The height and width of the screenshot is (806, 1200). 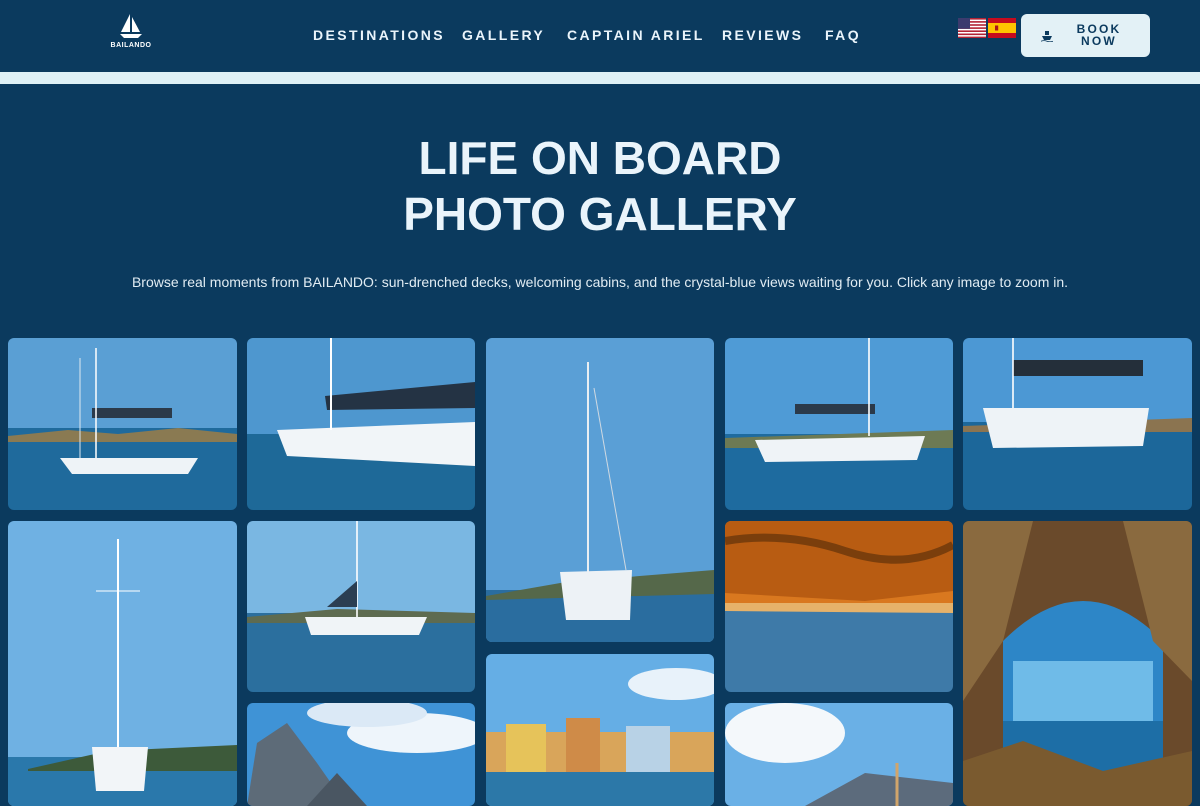 What do you see at coordinates (600, 214) in the screenshot?
I see `title-line-2: PHOTO GALLERY` at bounding box center [600, 214].